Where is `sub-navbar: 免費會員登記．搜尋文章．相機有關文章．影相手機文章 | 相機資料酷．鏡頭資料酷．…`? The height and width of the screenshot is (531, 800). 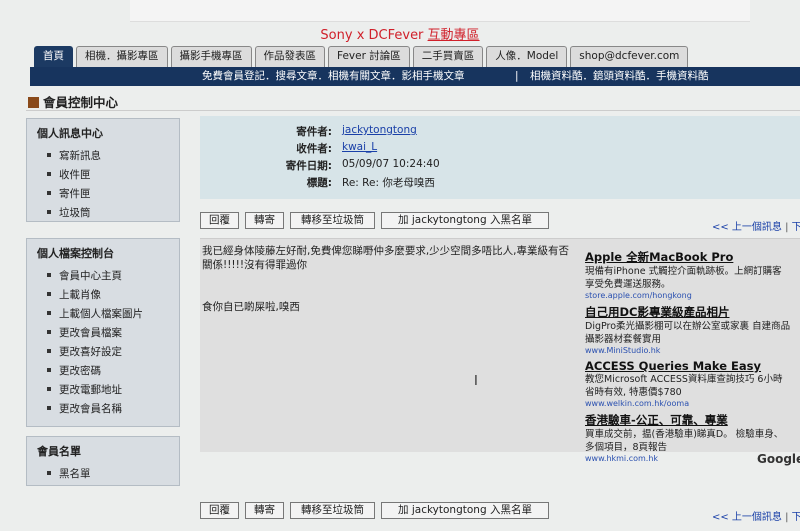 sub-navbar: 免費會員登記．搜尋文章．相機有關文章．影相手機文章 | 相機資料酷．鏡頭資料酷．… is located at coordinates (415, 76).